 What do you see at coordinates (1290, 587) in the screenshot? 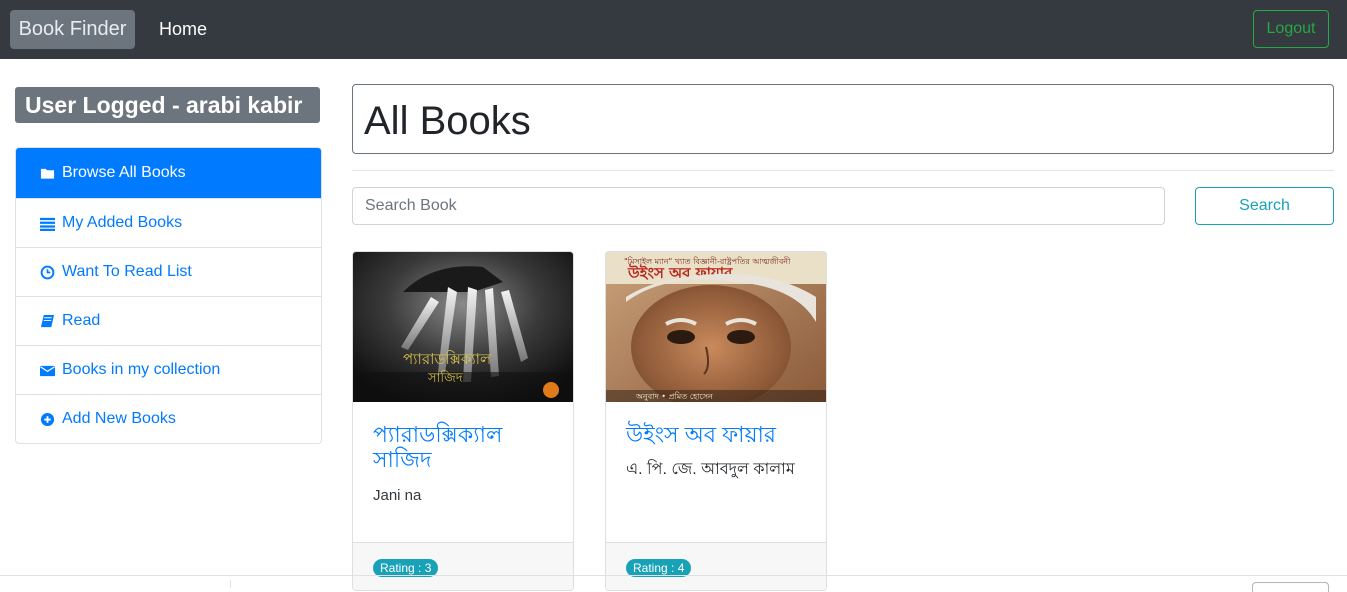
I see `footer-button` at bounding box center [1290, 587].